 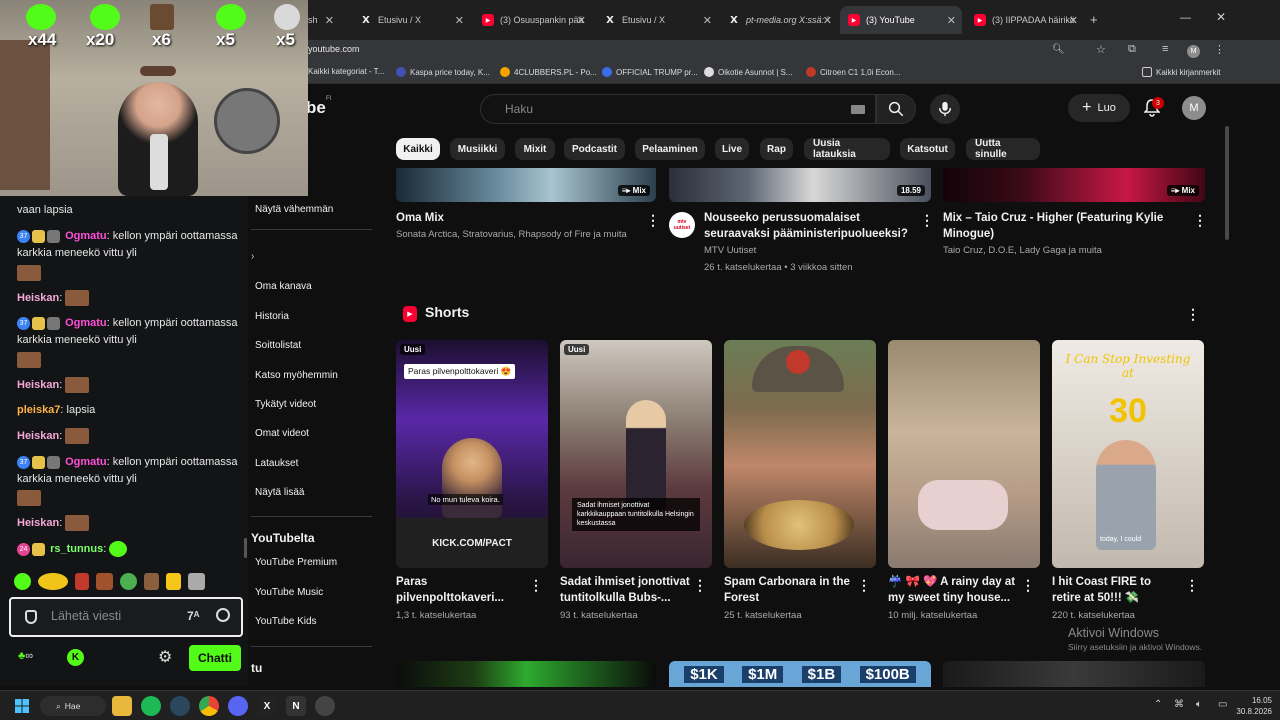 I want to click on emoji-icon, so click(x=223, y=615).